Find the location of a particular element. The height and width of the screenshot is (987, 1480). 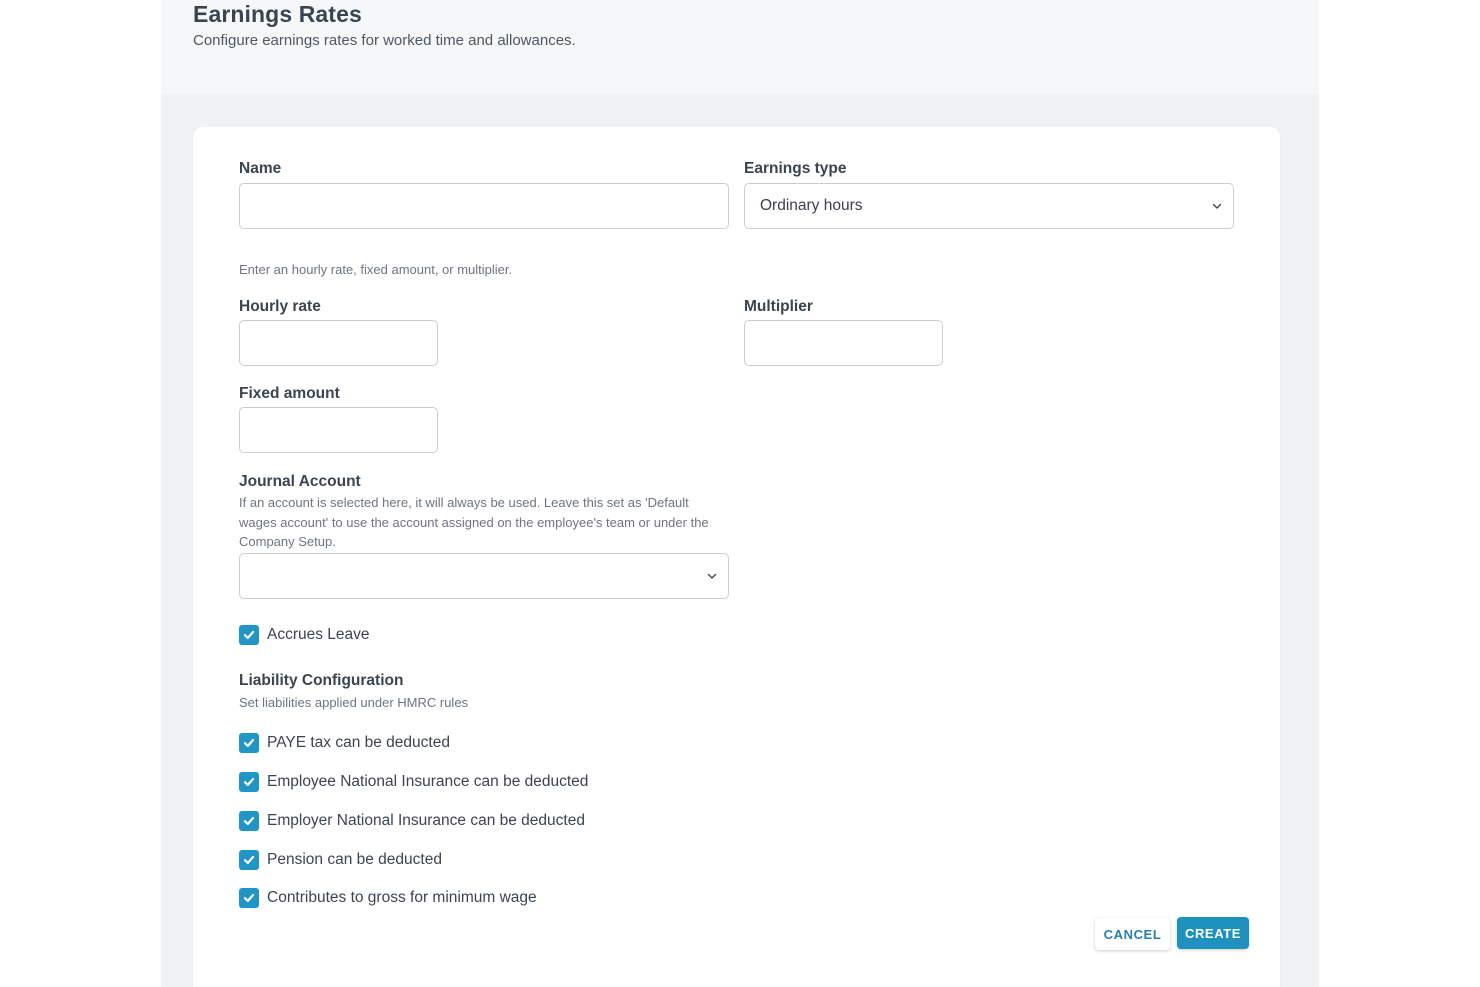

pension-checkbox: Pension can be deducted is located at coordinates (340, 860).